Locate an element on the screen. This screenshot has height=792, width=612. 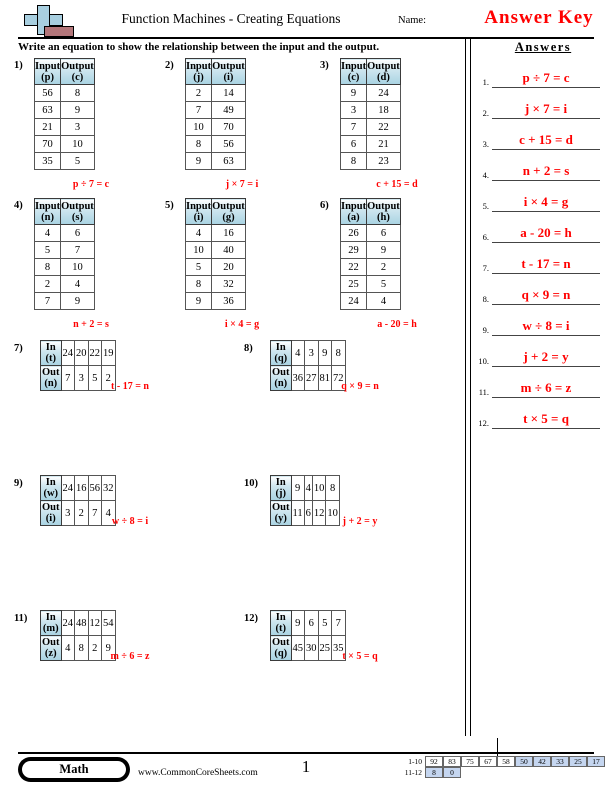
input-cell: 56 is located at coordinates (47, 93).